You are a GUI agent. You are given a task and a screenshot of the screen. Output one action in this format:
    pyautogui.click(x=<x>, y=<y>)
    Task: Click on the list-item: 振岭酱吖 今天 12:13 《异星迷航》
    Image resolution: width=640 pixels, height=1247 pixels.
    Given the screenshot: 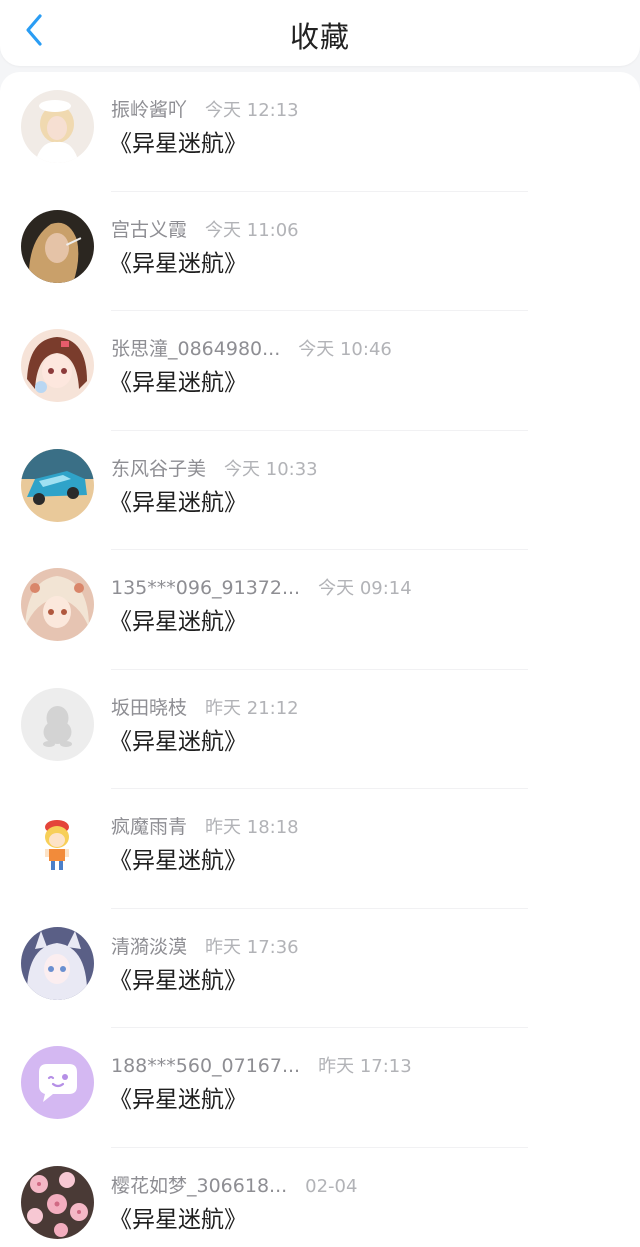 What is the action you would take?
    pyautogui.click(x=320, y=132)
    